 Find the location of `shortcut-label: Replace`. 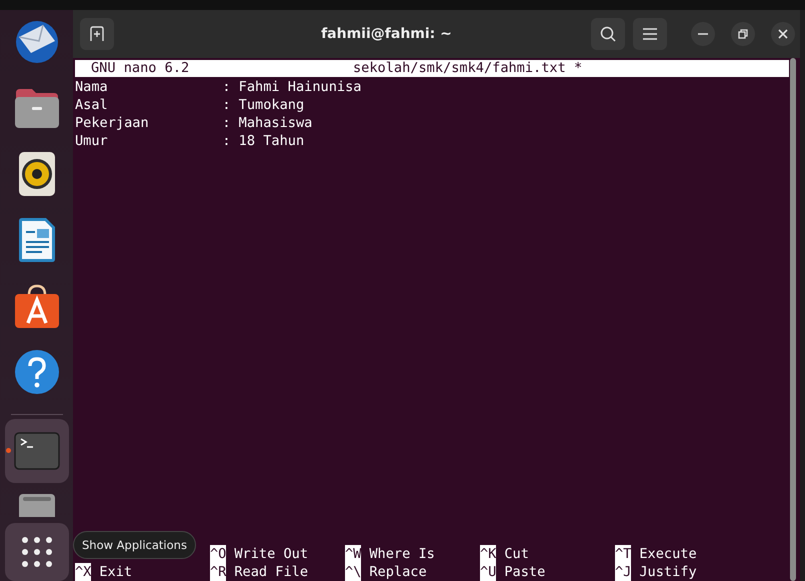

shortcut-label: Replace is located at coordinates (398, 572).